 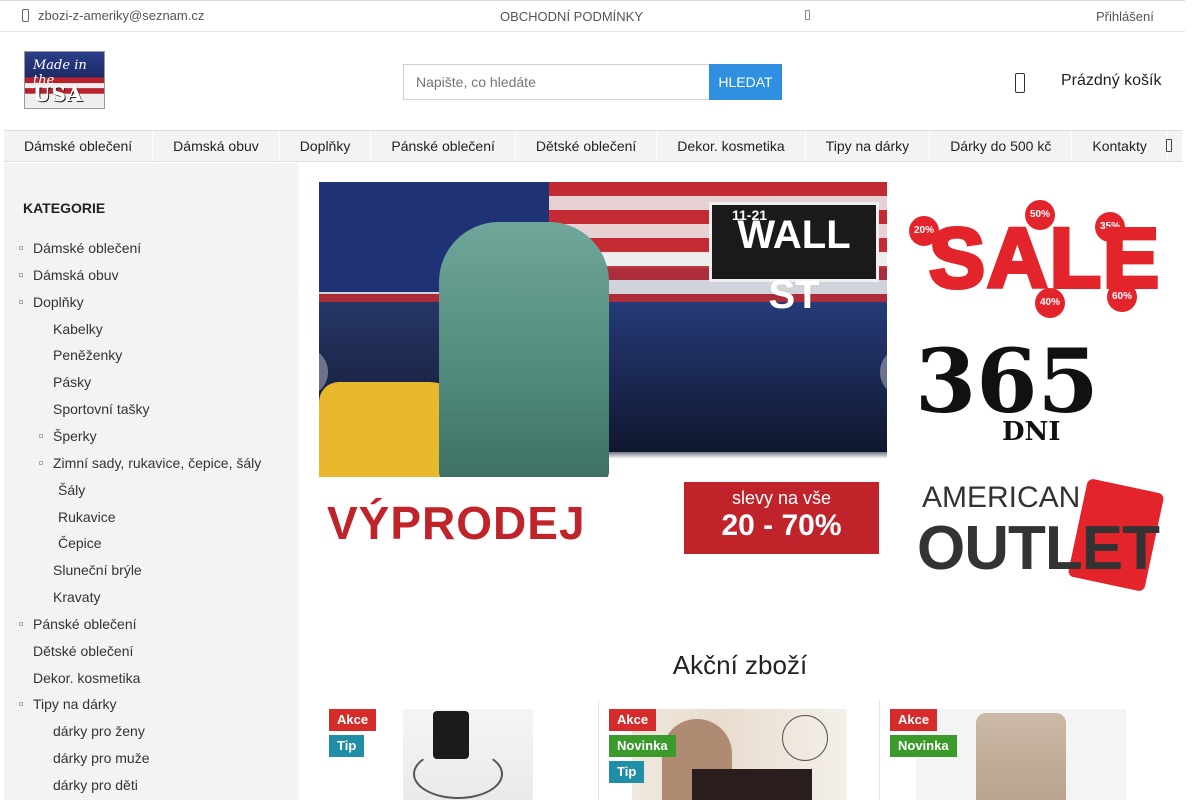 I want to click on nav-item-doplnky: Doplňky, so click(x=326, y=146).